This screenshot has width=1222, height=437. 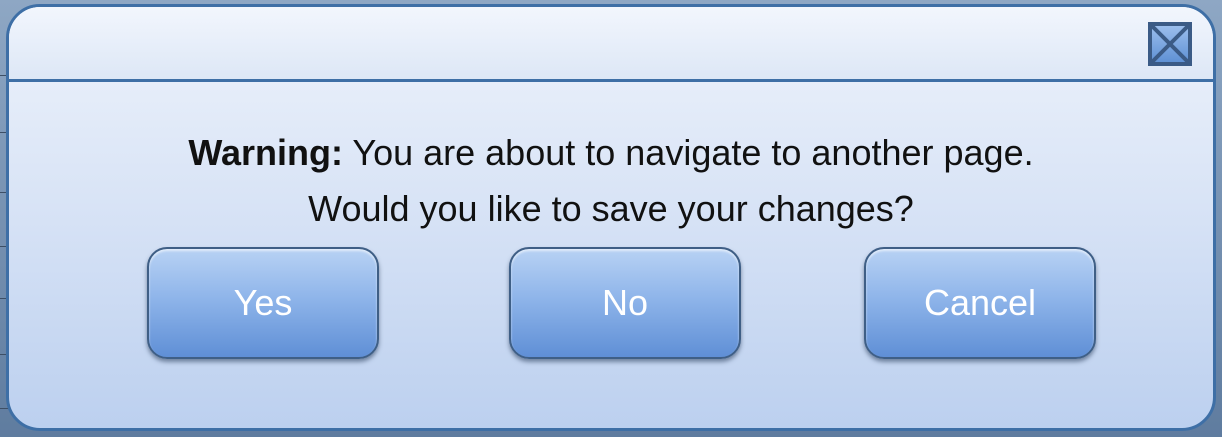 I want to click on close-x-icon, so click(x=1170, y=44).